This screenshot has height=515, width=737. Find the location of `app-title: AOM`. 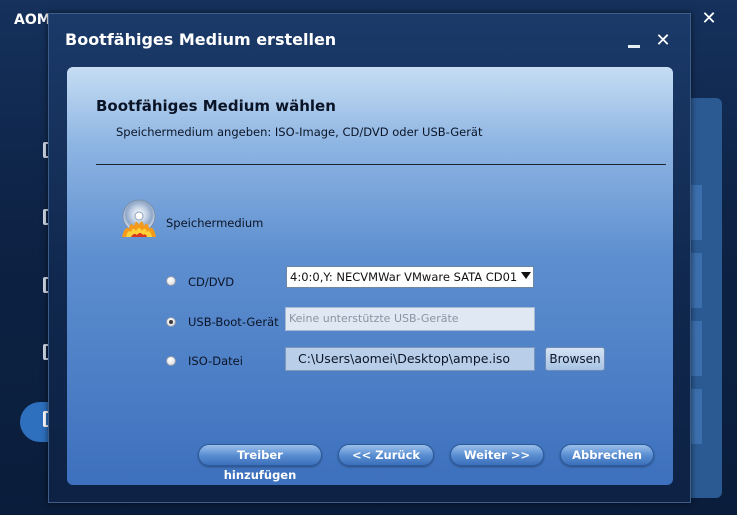

app-title: AOM is located at coordinates (32, 20).